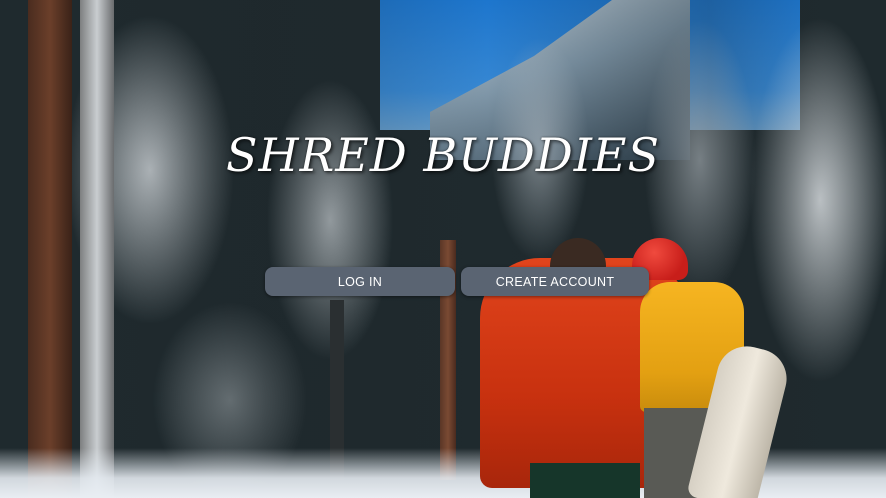 This screenshot has height=498, width=886. Describe the element at coordinates (360, 281) in the screenshot. I see `login-button: LOG IN` at that location.